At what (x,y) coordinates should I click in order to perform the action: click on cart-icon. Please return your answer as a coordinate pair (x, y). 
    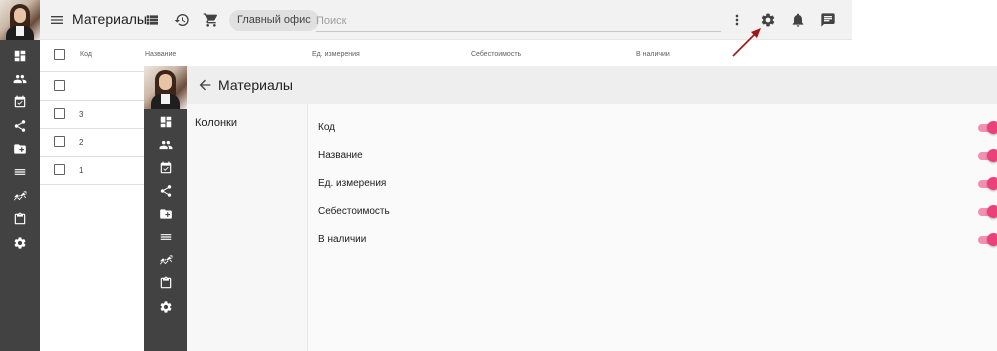
    Looking at the image, I should click on (211, 20).